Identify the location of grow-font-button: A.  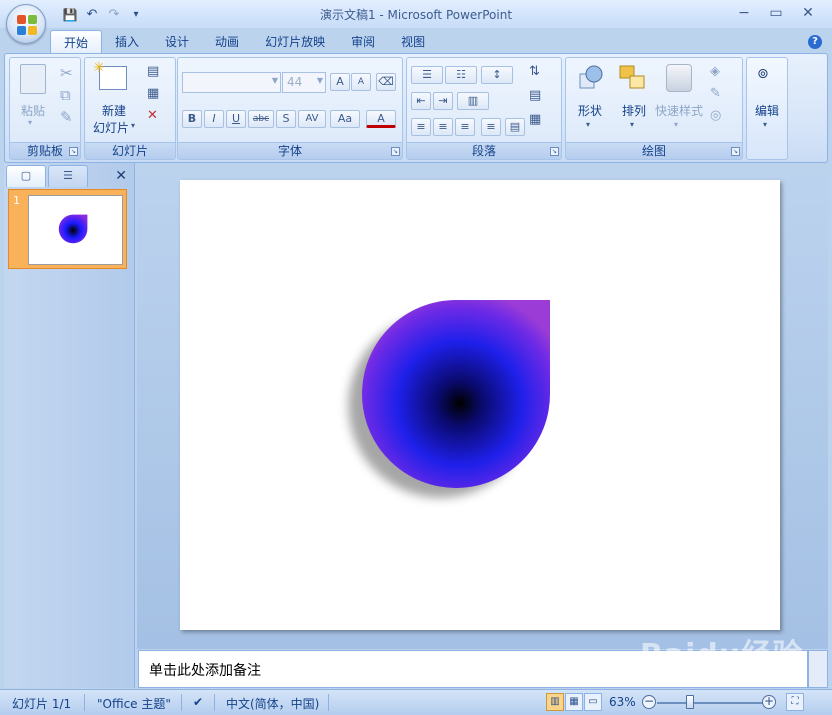
(340, 82).